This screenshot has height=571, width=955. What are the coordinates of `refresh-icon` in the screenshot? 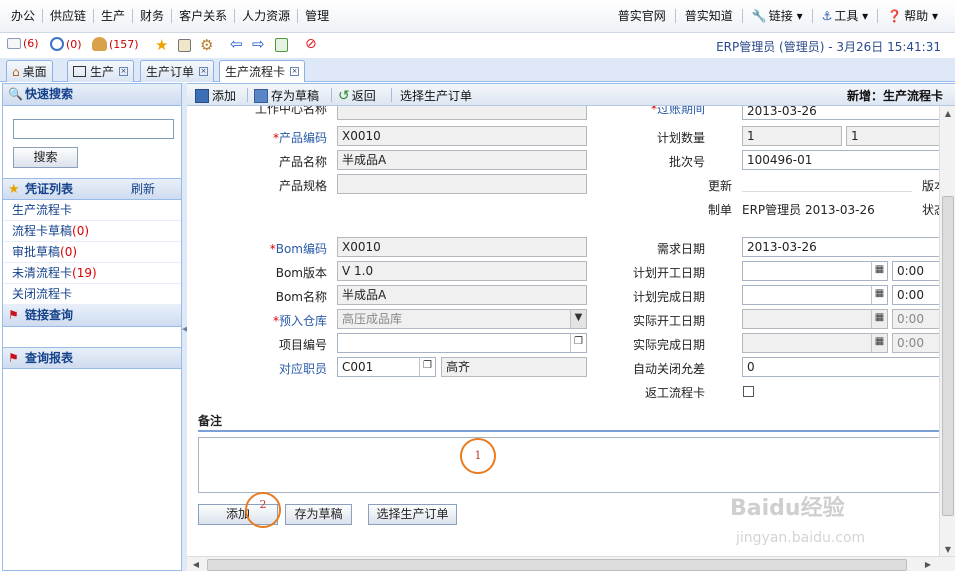 It's located at (281, 45).